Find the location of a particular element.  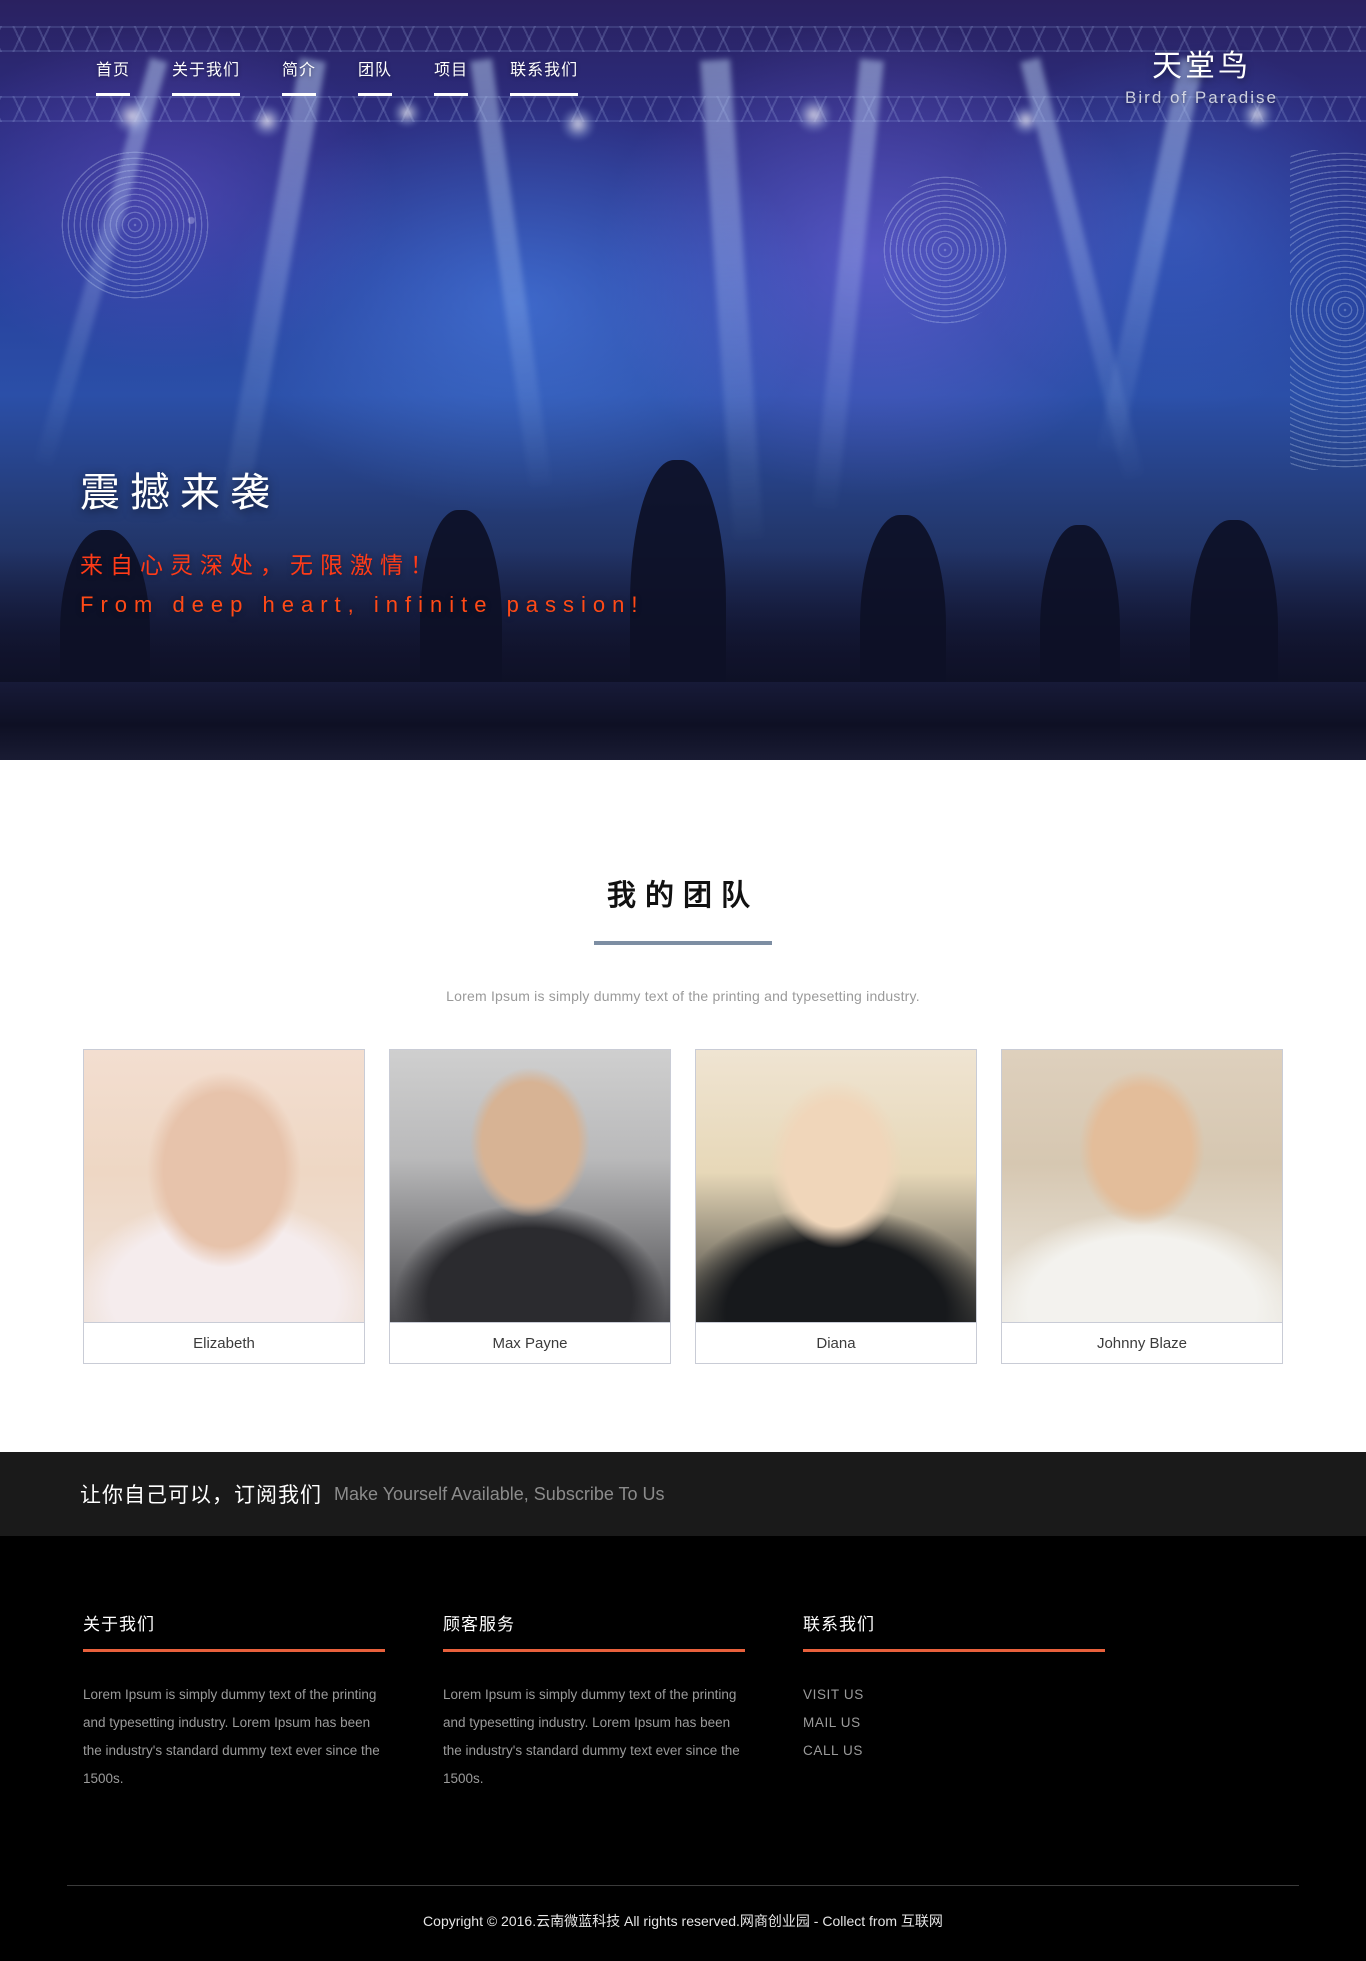

nav-list: 首页 关于我们 简介 团队 项目 联系我们 is located at coordinates (337, 76).